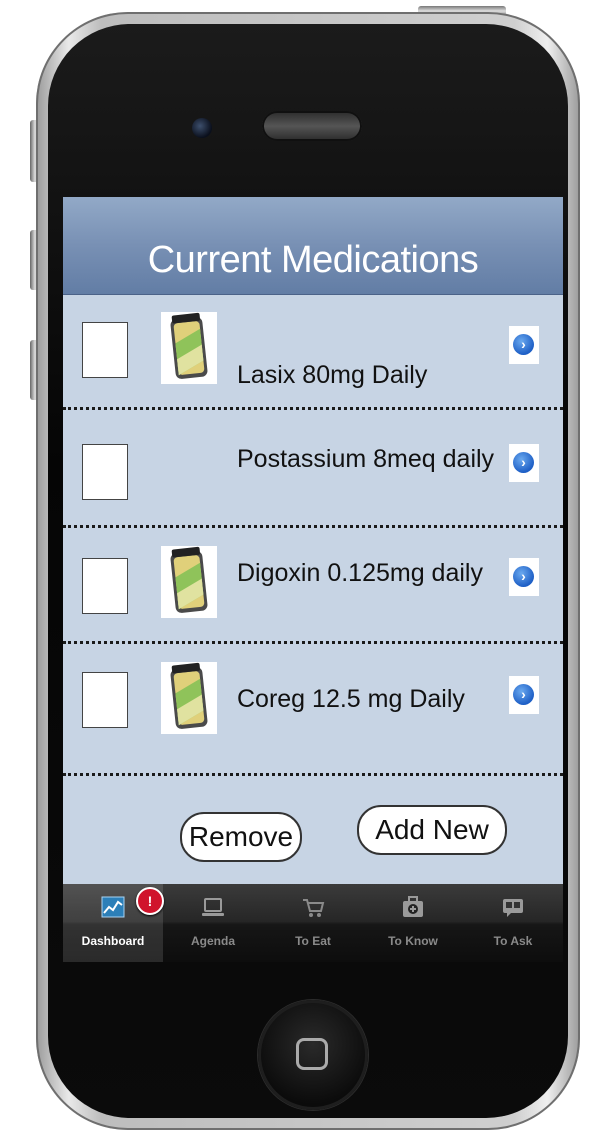 The height and width of the screenshot is (1140, 593). I want to click on medication-row: Digoxin 0.125mg daily ›, so click(313, 585).